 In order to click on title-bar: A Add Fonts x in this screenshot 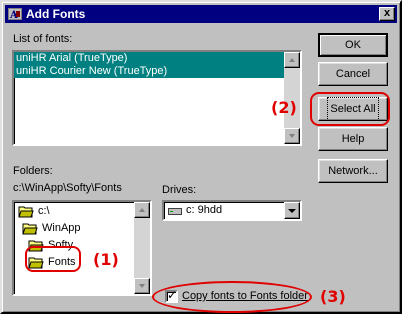, I will do `click(201, 14)`.